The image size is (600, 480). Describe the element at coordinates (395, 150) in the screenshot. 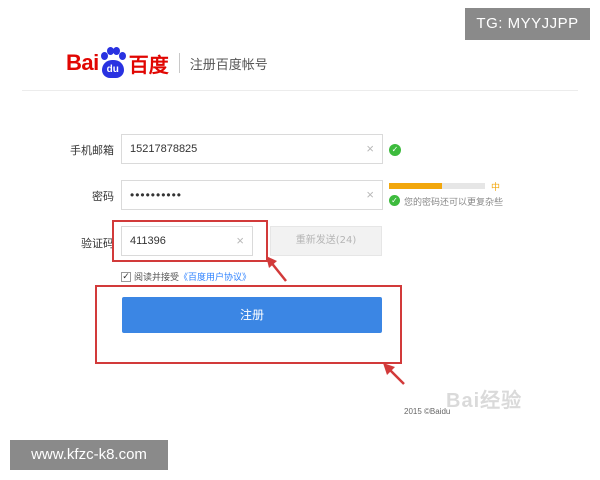

I see `phone-valid-check-icon: ✓` at that location.